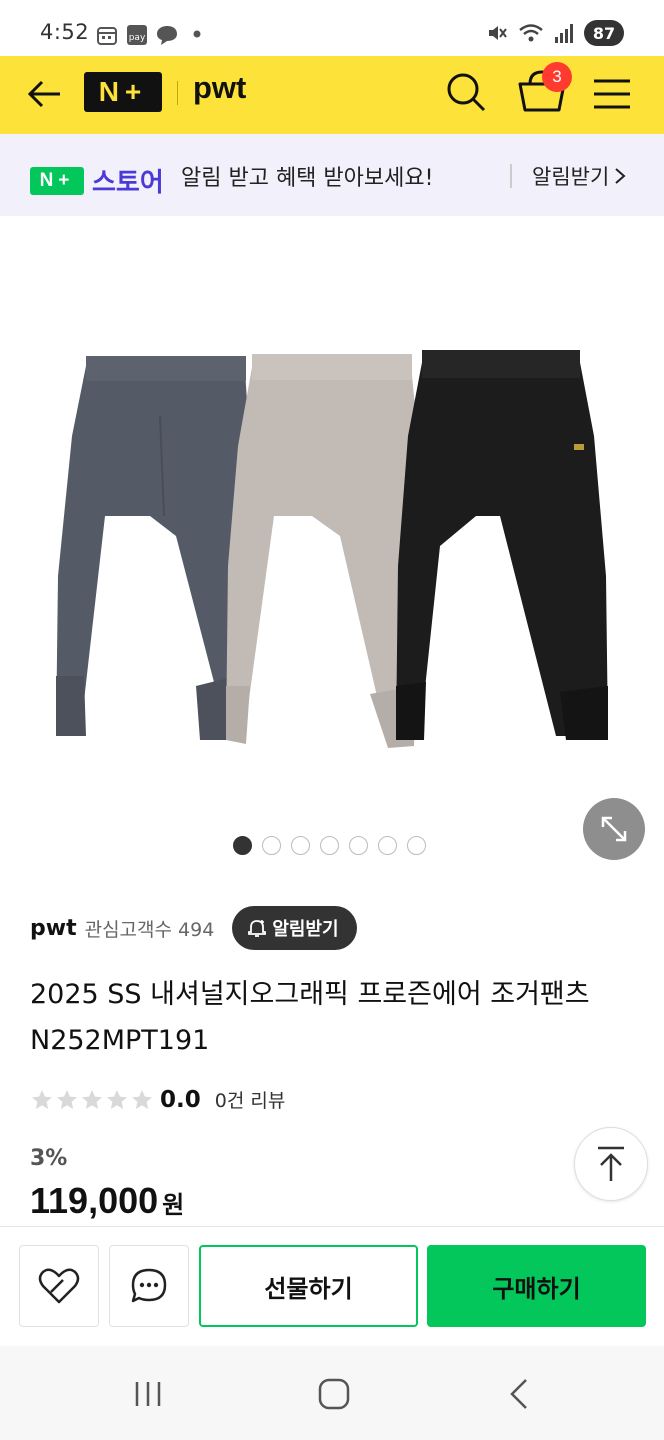 Image resolution: width=664 pixels, height=1440 pixels. What do you see at coordinates (148, 1394) in the screenshot?
I see `recent-apps-icon` at bounding box center [148, 1394].